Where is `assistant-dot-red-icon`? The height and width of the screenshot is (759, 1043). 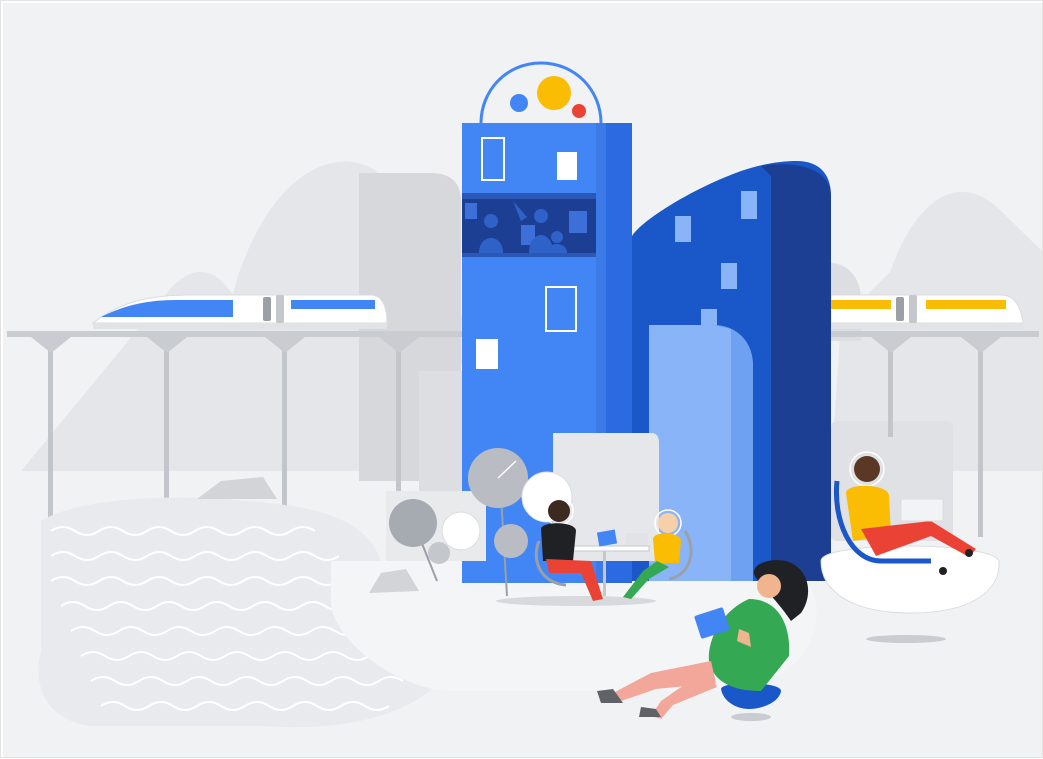 assistant-dot-red-icon is located at coordinates (579, 111).